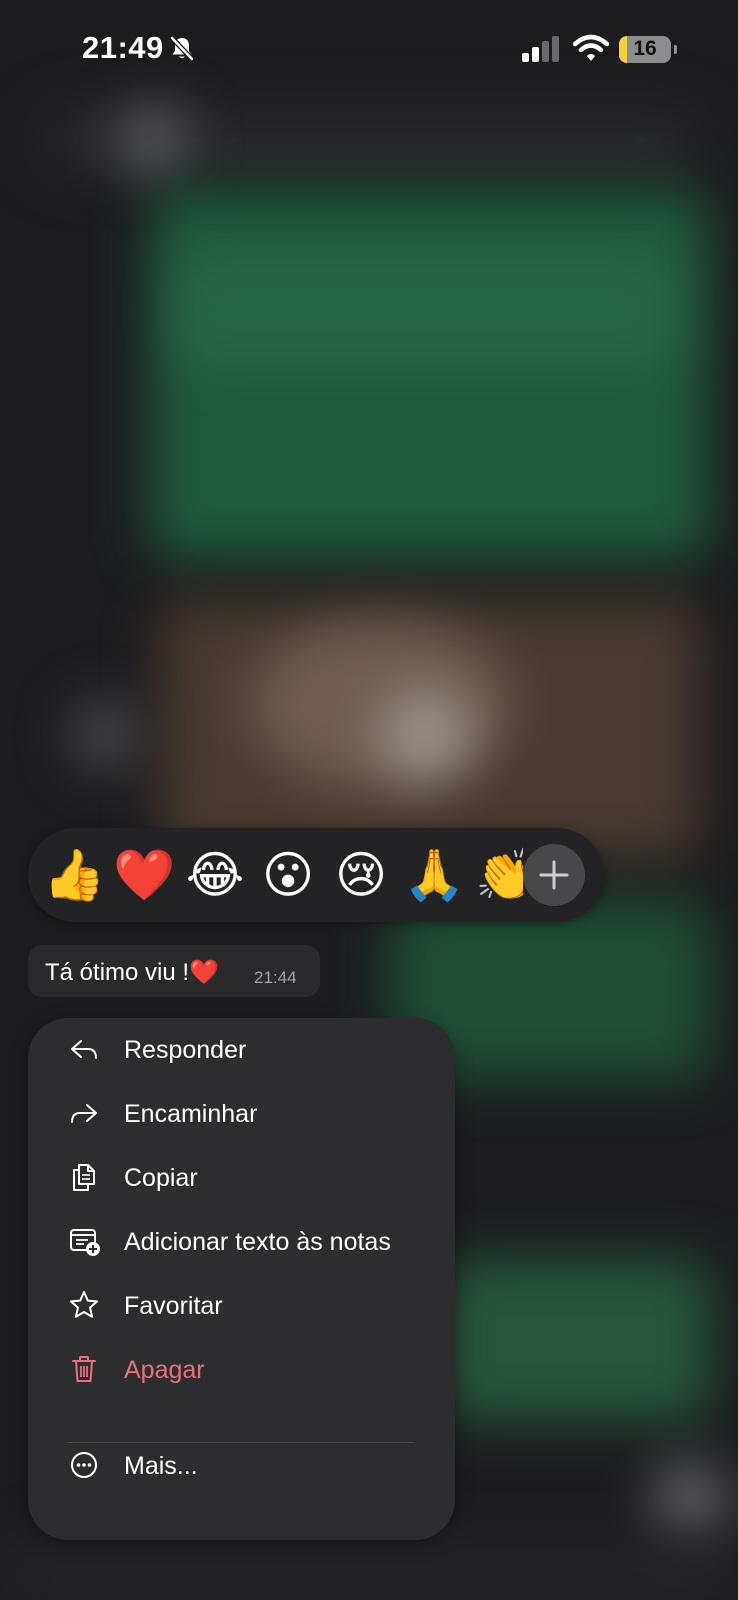 This screenshot has height=1600, width=738. Describe the element at coordinates (499, 875) in the screenshot. I see `reaction-clapping: 👏` at that location.